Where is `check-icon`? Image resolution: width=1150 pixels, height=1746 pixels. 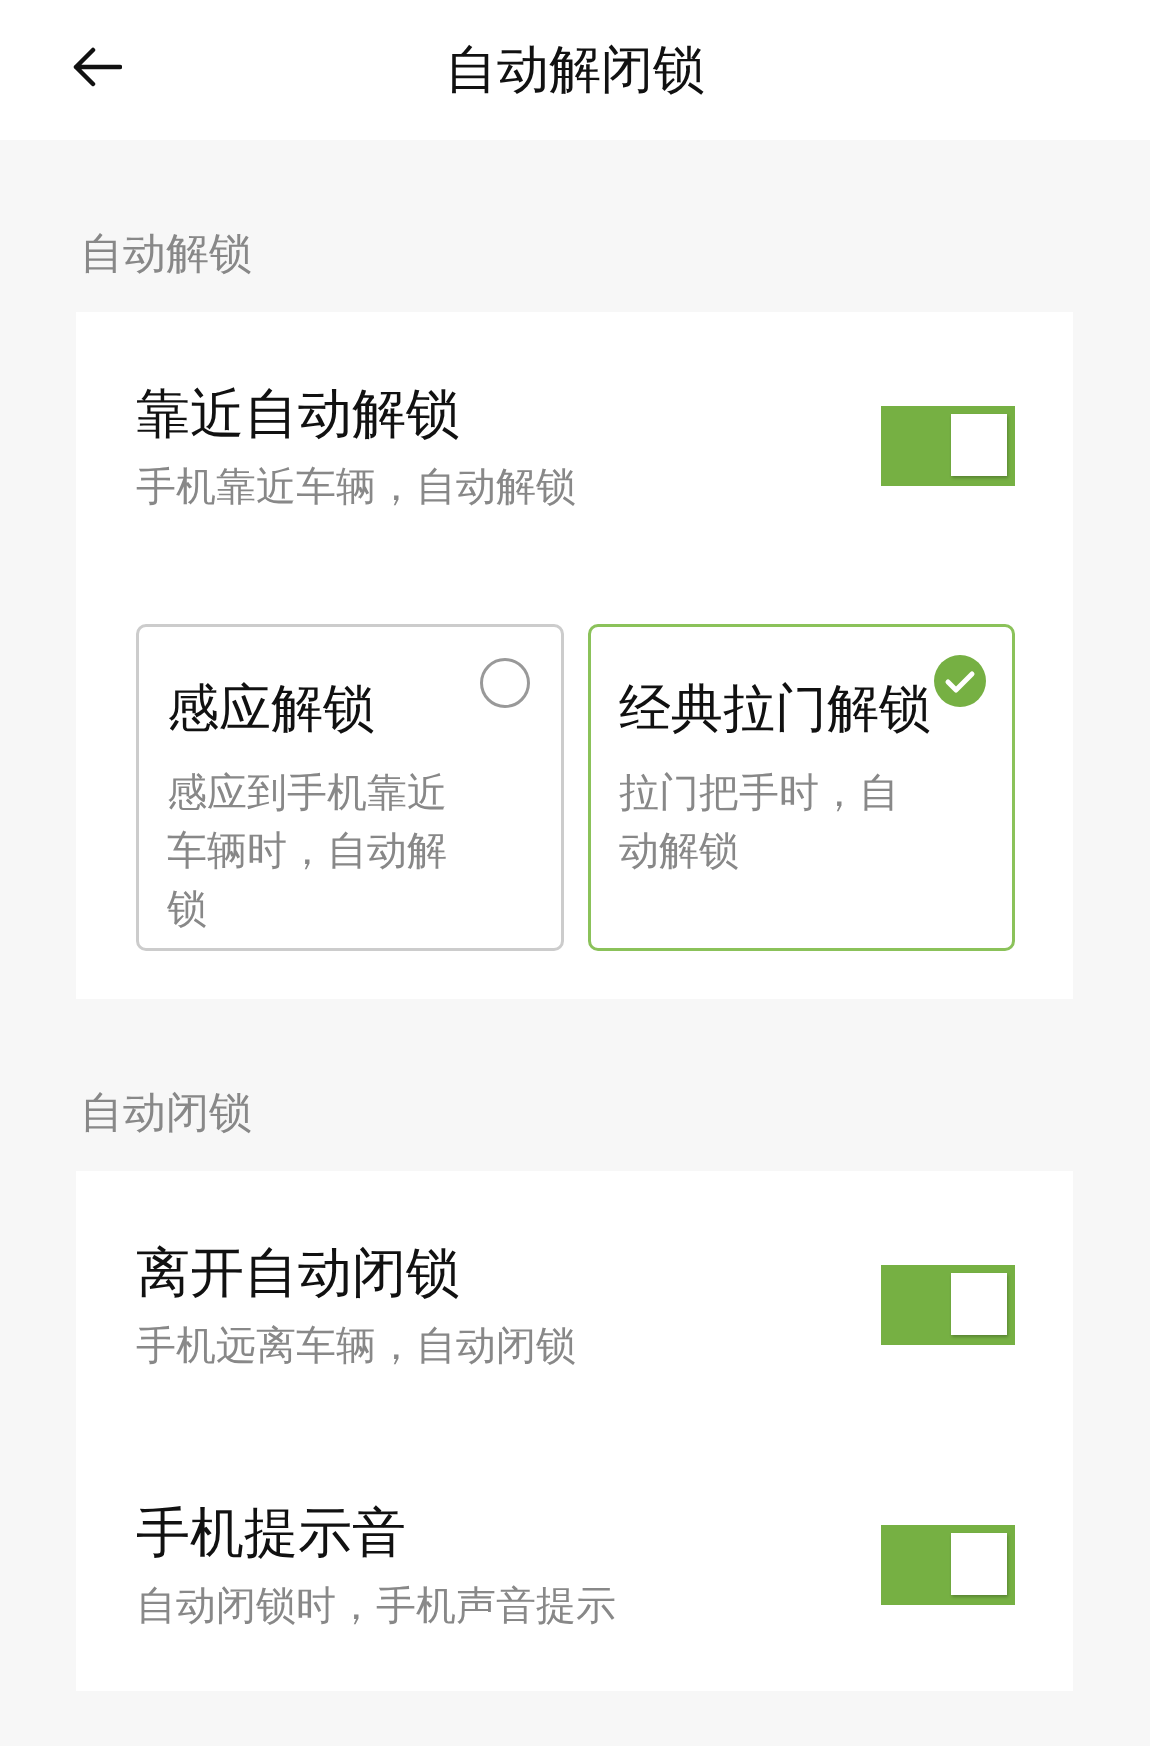
check-icon is located at coordinates (960, 681).